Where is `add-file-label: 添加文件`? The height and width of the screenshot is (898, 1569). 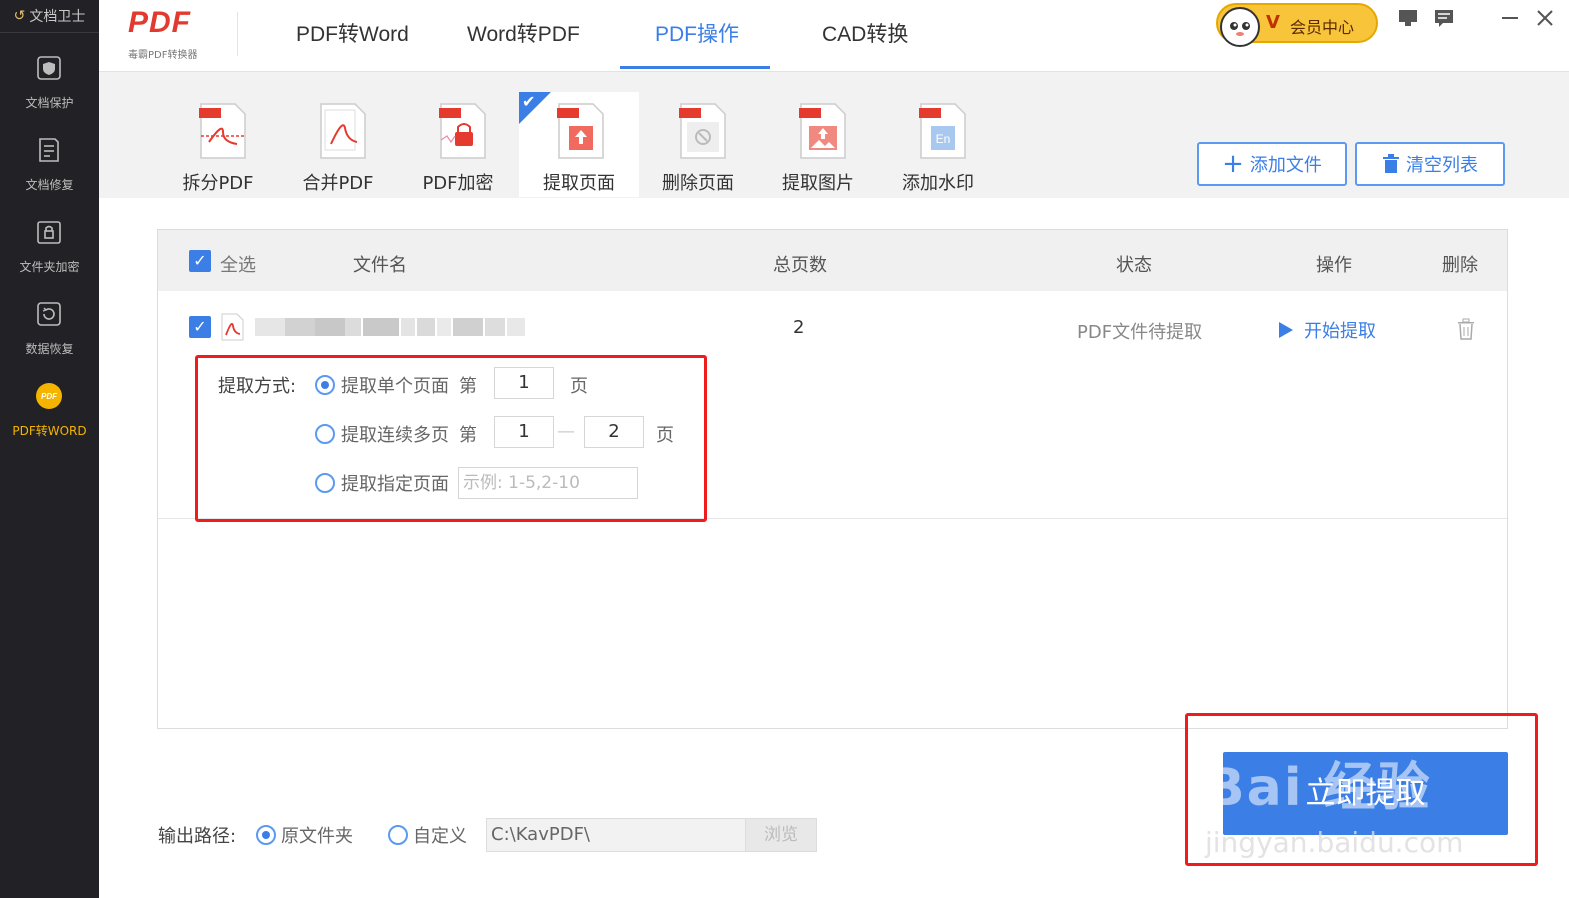
add-file-label: 添加文件 is located at coordinates (1285, 165).